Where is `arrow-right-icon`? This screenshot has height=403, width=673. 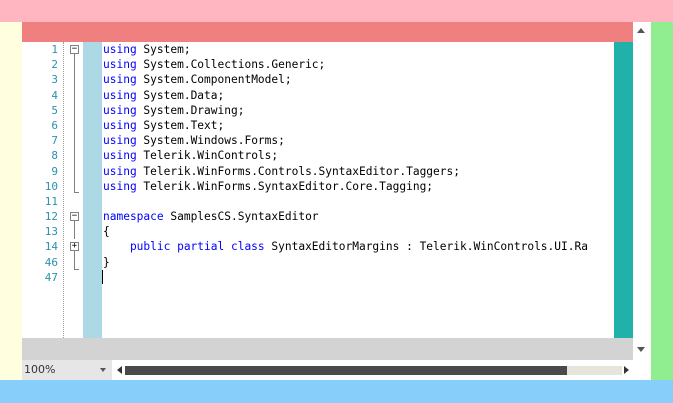 arrow-right-icon is located at coordinates (626, 370).